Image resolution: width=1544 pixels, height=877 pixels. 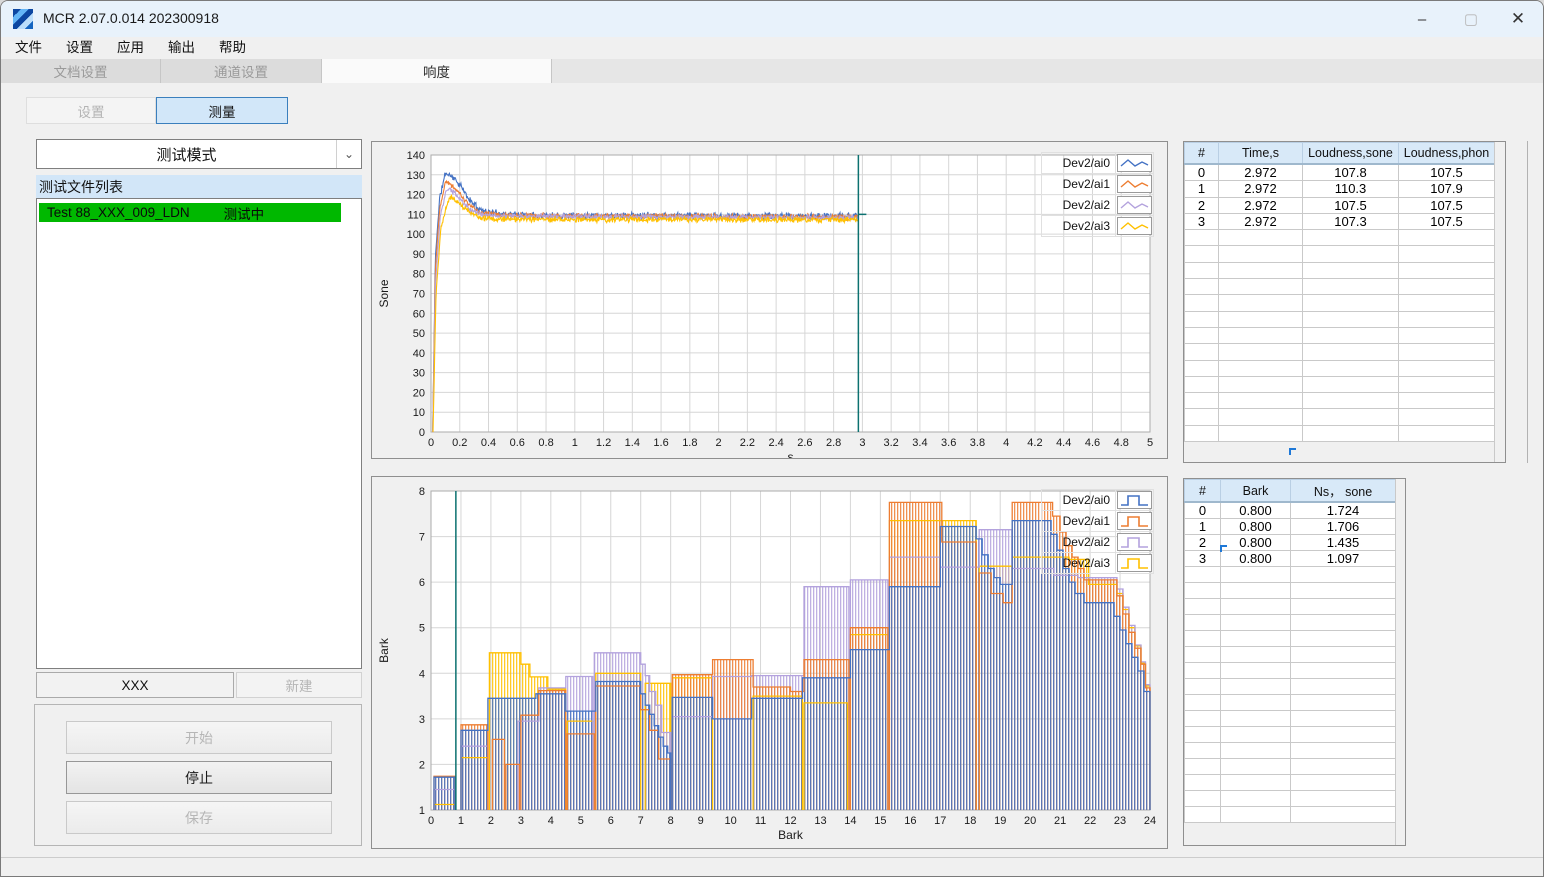 I want to click on table-row: 3 2.972 107.3 107.5, so click(x=1339, y=221).